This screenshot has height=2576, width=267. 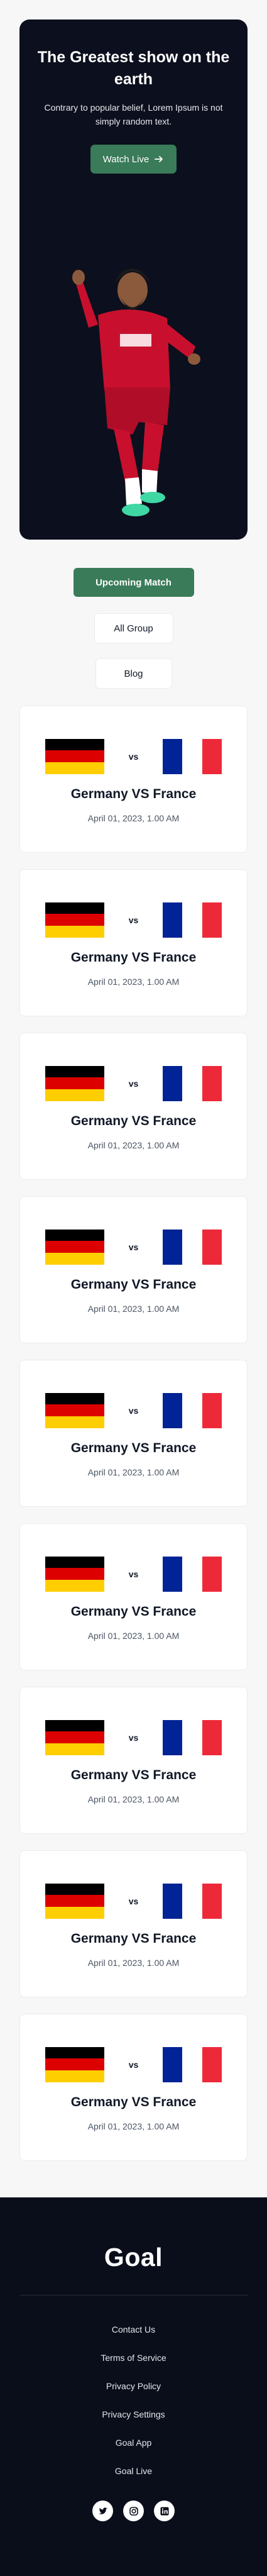 What do you see at coordinates (133, 2295) in the screenshot?
I see `footer-divider` at bounding box center [133, 2295].